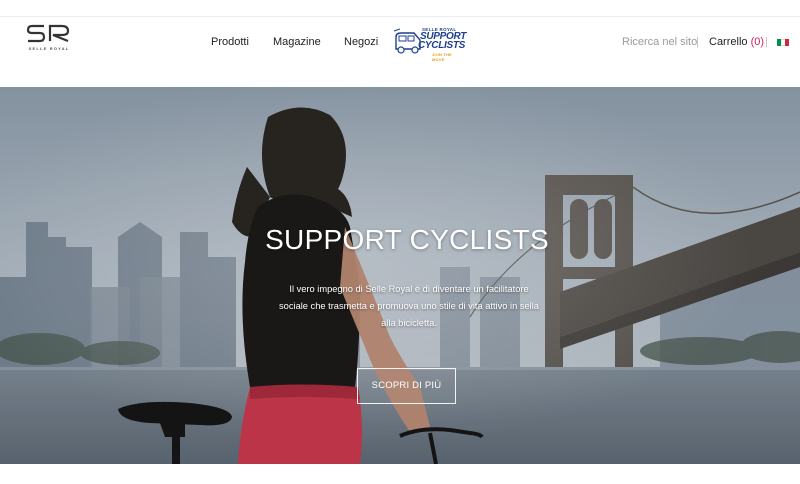 This screenshot has width=800, height=484. What do you see at coordinates (400, 43) in the screenshot?
I see `utility-nav: Ricerca nel sito | Carrello (0) |` at bounding box center [400, 43].